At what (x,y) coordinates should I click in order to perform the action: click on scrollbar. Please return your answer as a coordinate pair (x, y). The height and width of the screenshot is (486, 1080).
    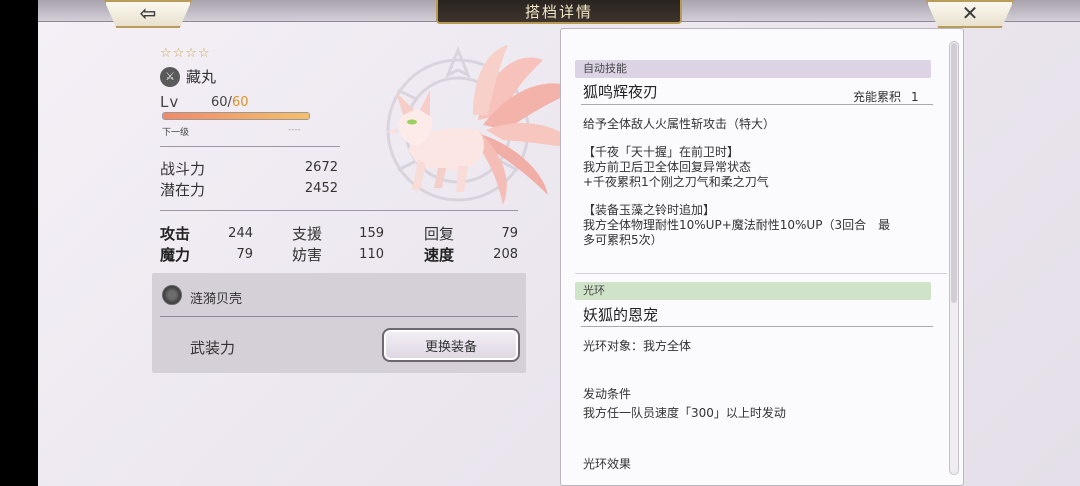
    Looking at the image, I should click on (954, 258).